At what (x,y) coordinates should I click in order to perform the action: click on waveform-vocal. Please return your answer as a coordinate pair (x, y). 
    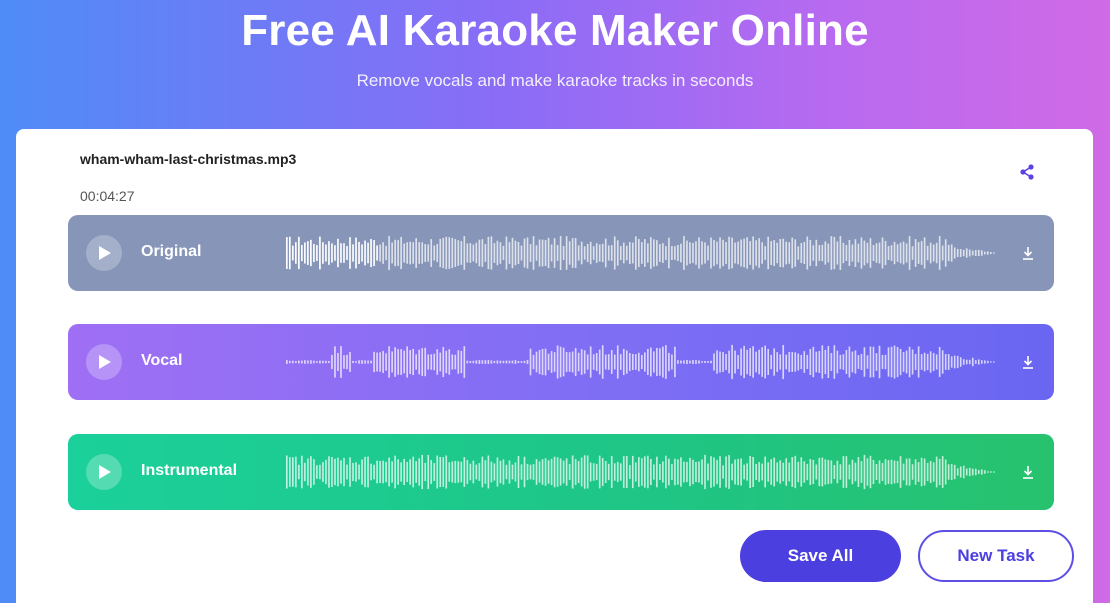
    Looking at the image, I should click on (641, 362).